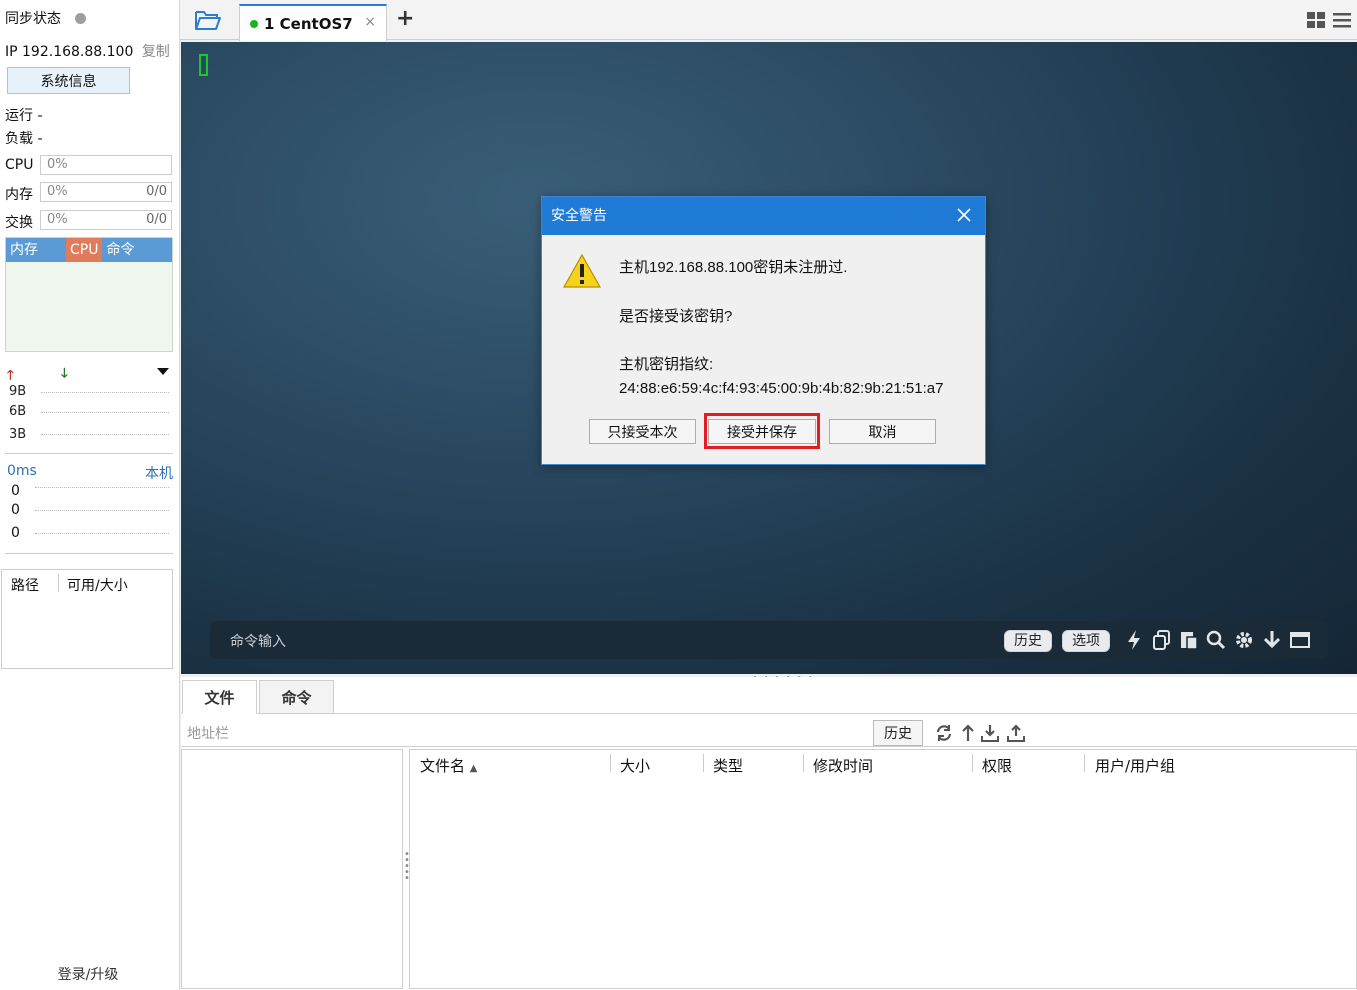 The width and height of the screenshot is (1357, 990). What do you see at coordinates (642, 431) in the screenshot?
I see `accept-once-button: 只接受本次` at bounding box center [642, 431].